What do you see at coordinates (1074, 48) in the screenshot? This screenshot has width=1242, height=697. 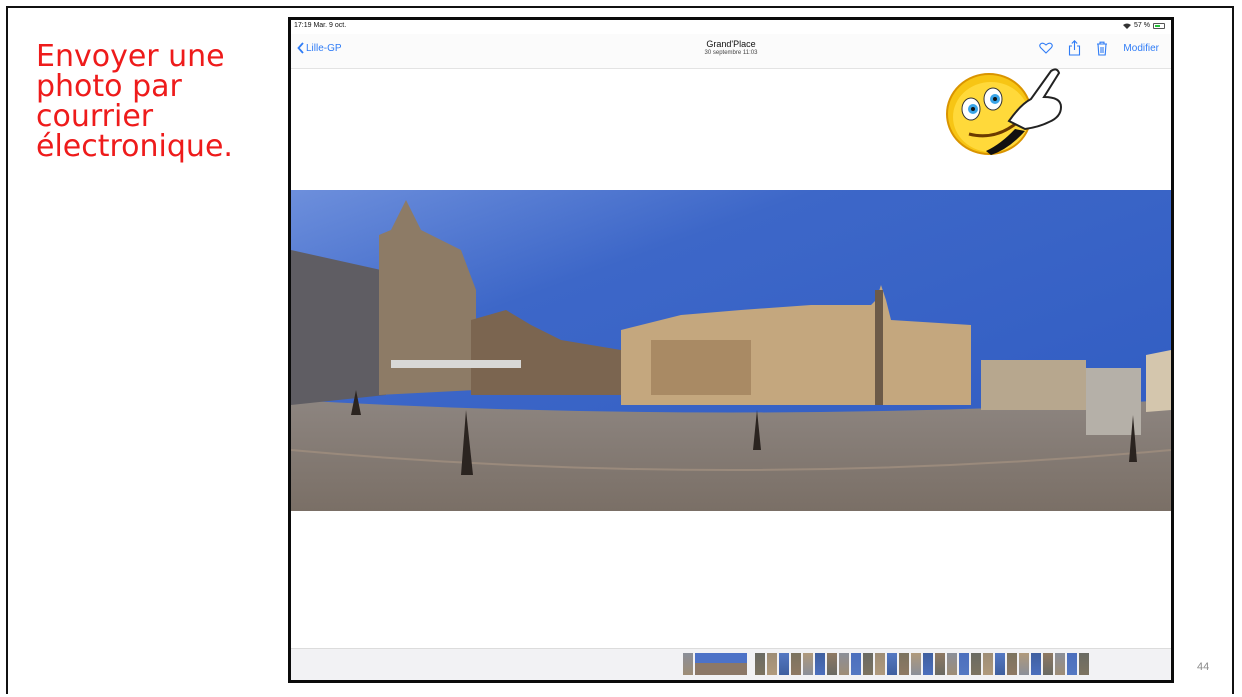 I see `share-icon` at bounding box center [1074, 48].